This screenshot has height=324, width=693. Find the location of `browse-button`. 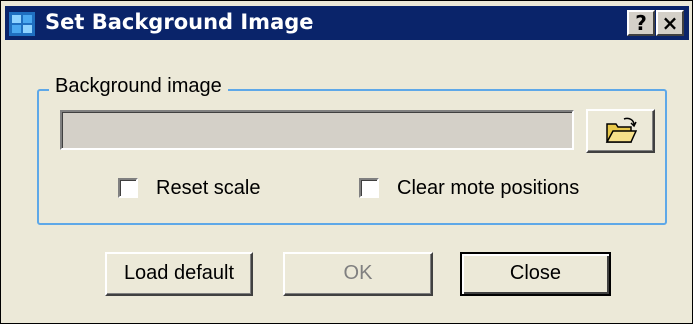

browse-button is located at coordinates (620, 131).